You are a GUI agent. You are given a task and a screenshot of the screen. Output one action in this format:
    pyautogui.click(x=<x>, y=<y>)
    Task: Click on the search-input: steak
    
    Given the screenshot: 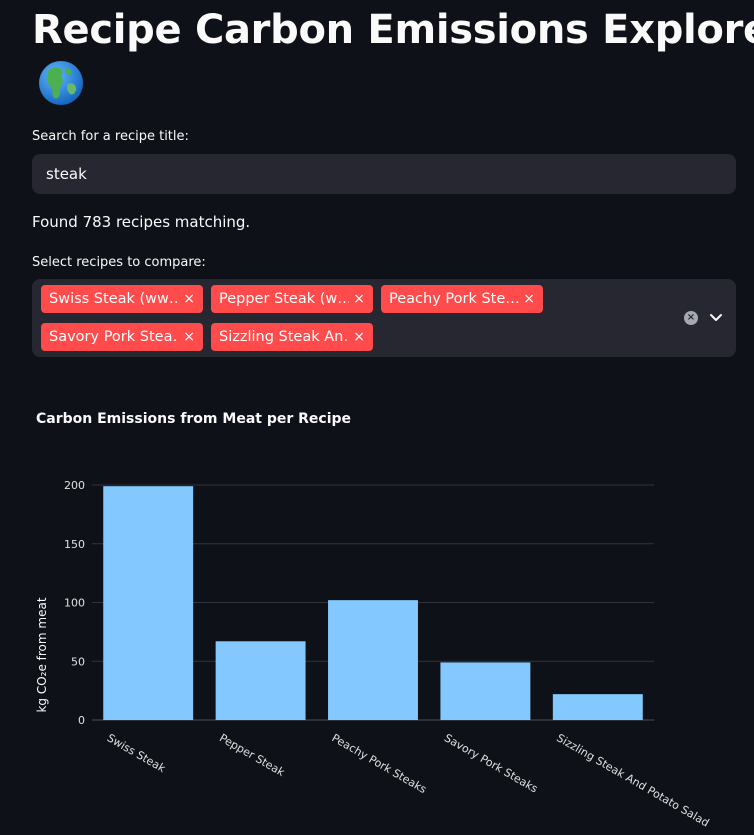 What is the action you would take?
    pyautogui.click(x=384, y=174)
    